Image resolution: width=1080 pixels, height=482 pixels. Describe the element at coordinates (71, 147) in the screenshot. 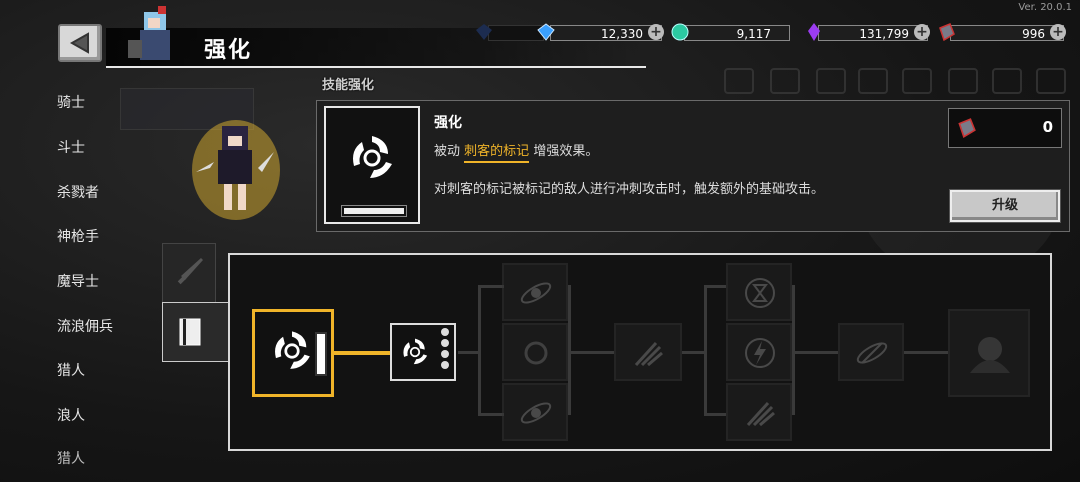

I see `sidebar-item-fighter: 斗士` at that location.